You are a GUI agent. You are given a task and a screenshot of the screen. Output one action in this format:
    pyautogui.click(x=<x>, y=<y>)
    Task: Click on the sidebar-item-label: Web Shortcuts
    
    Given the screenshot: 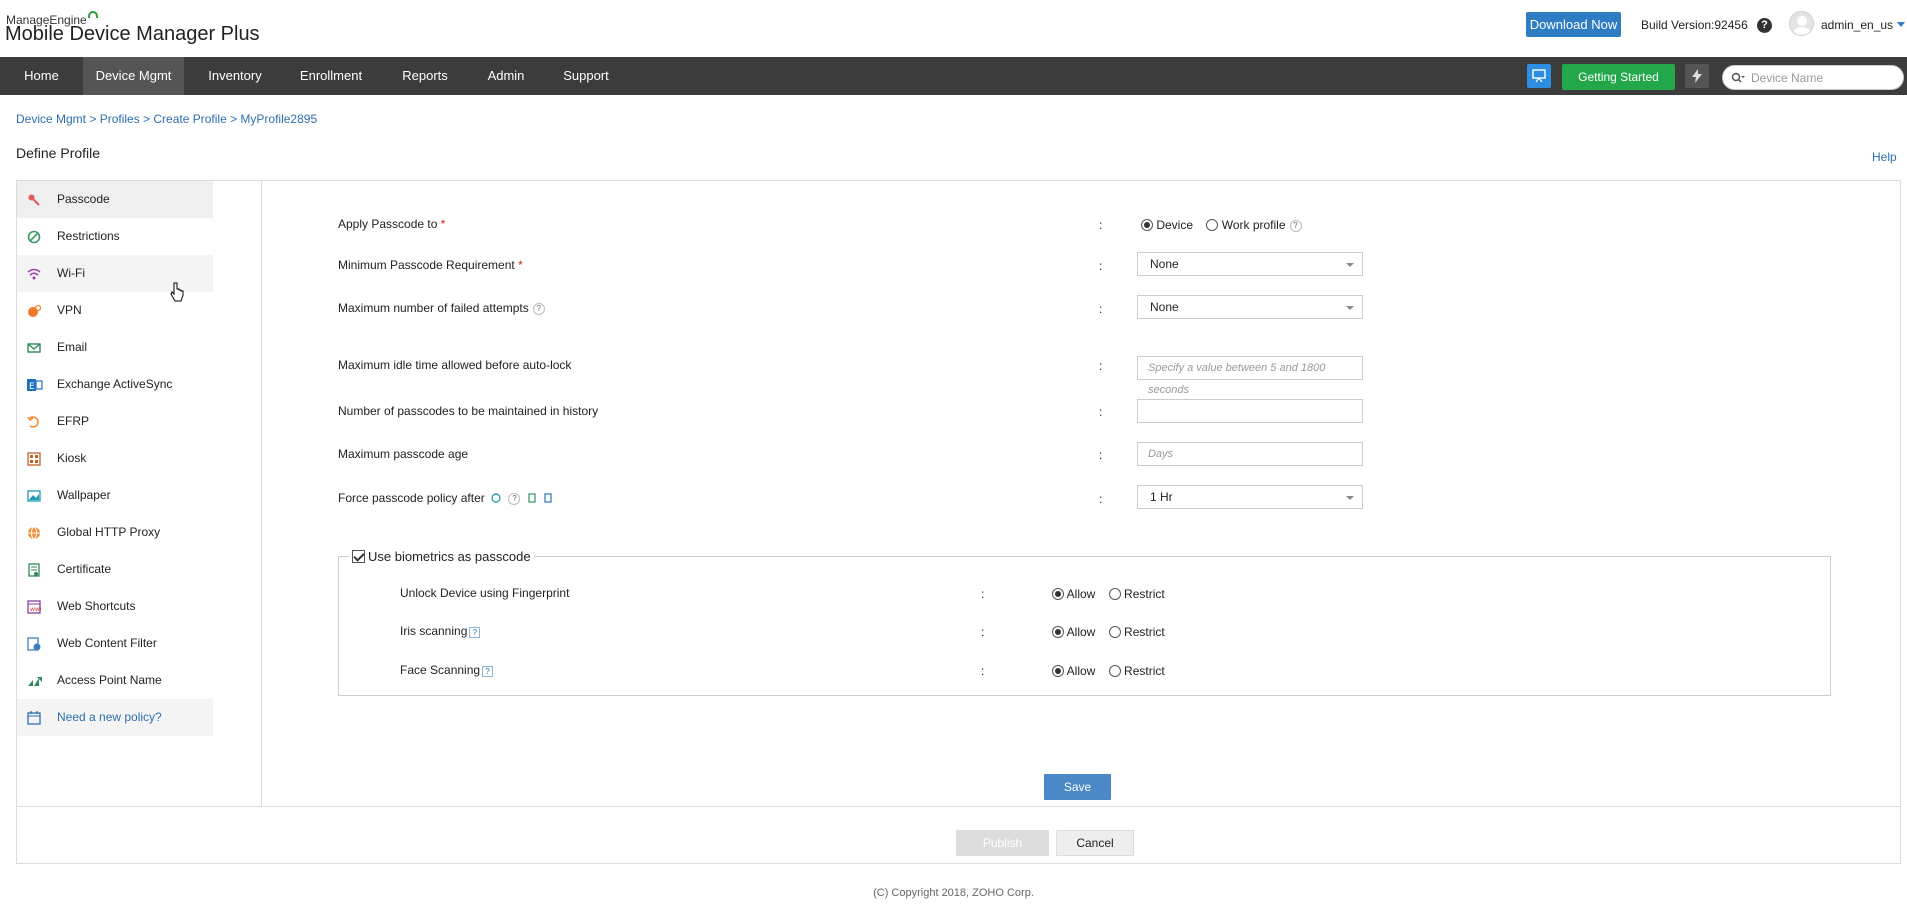 What is the action you would take?
    pyautogui.click(x=96, y=606)
    